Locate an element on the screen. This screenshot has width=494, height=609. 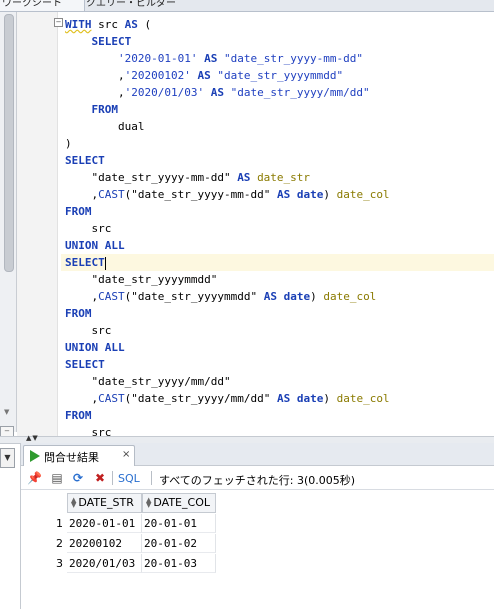
delete-icon: ✖ is located at coordinates (100, 478).